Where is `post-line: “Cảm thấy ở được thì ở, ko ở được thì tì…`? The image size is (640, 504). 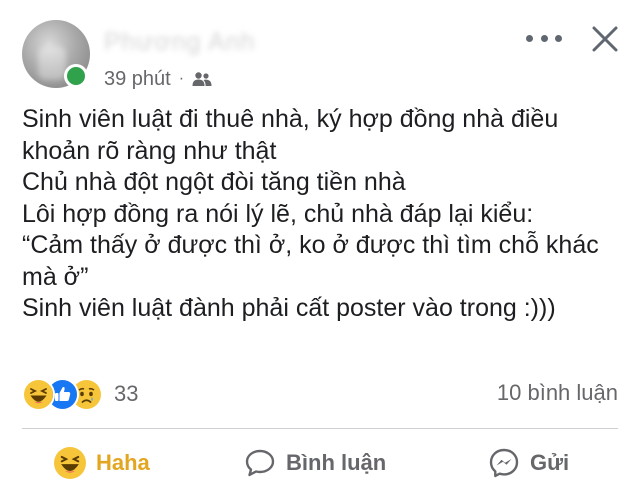 post-line: “Cảm thấy ở được thì ở, ko ở được thì tì… is located at coordinates (310, 245).